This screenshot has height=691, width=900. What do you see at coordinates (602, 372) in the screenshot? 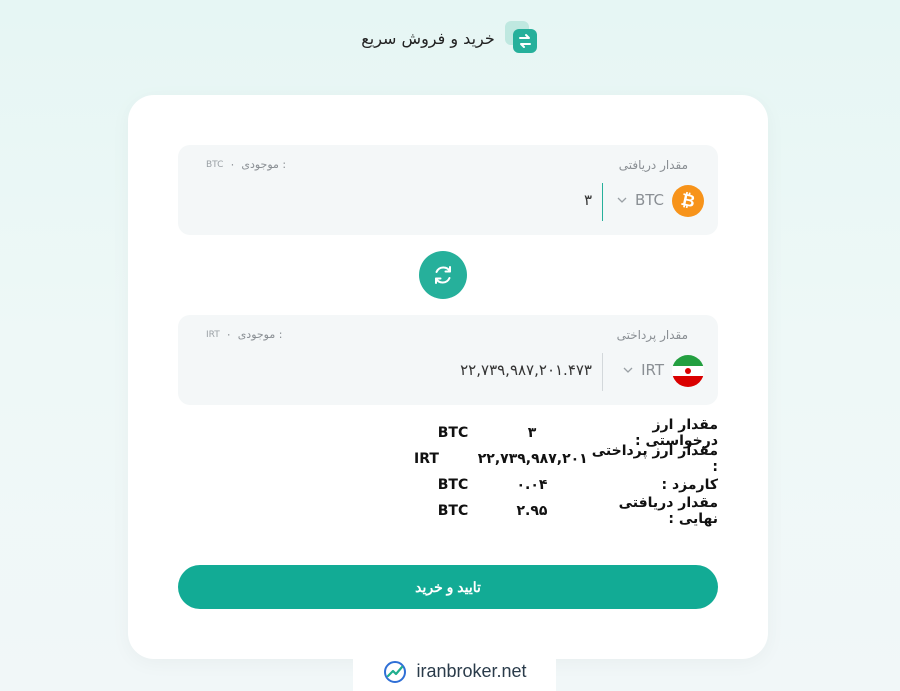
I see `pay-divider` at bounding box center [602, 372].